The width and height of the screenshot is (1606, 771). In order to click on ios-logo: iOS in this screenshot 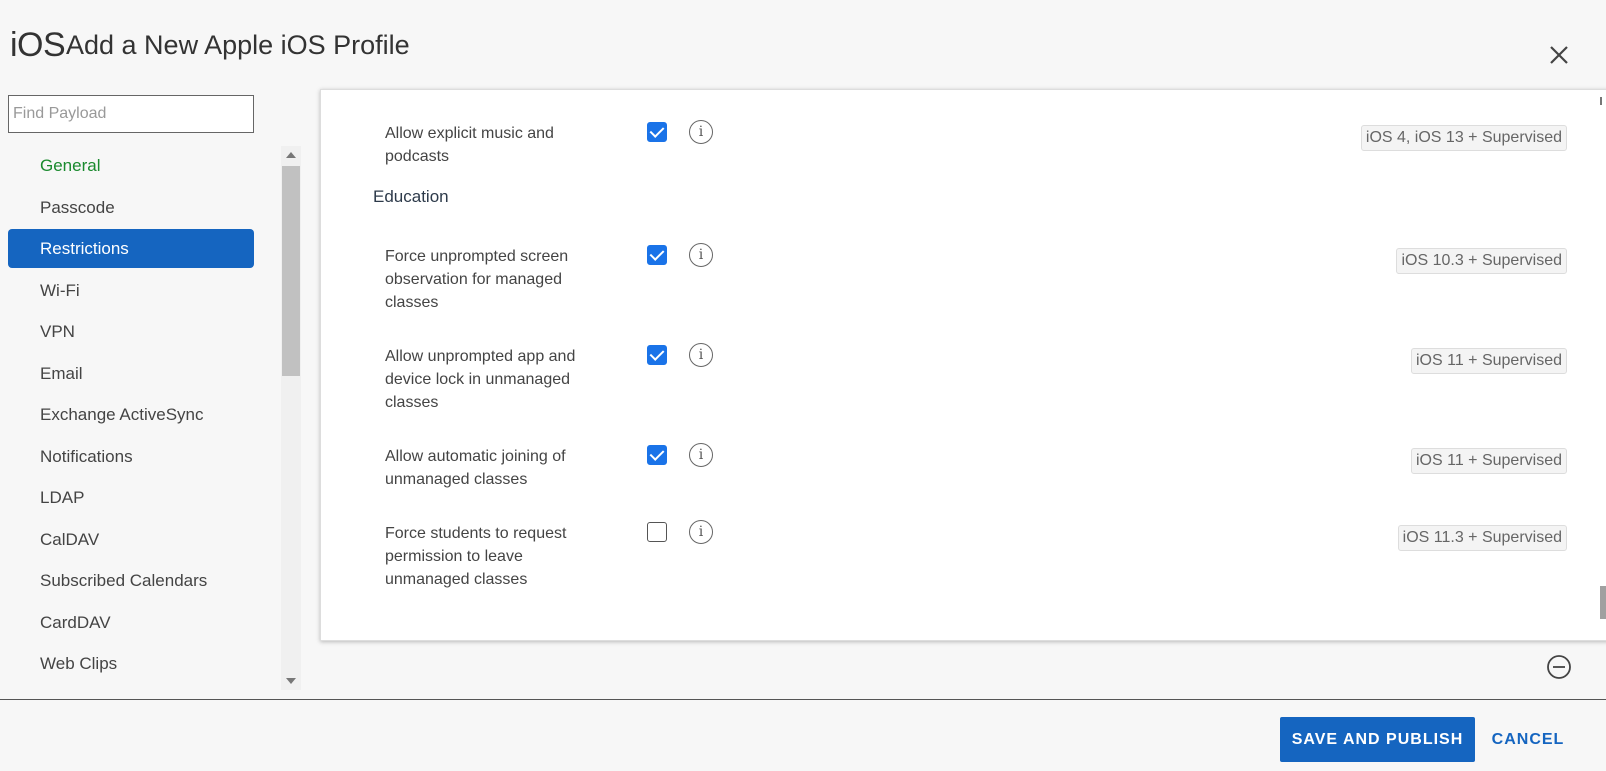, I will do `click(38, 45)`.